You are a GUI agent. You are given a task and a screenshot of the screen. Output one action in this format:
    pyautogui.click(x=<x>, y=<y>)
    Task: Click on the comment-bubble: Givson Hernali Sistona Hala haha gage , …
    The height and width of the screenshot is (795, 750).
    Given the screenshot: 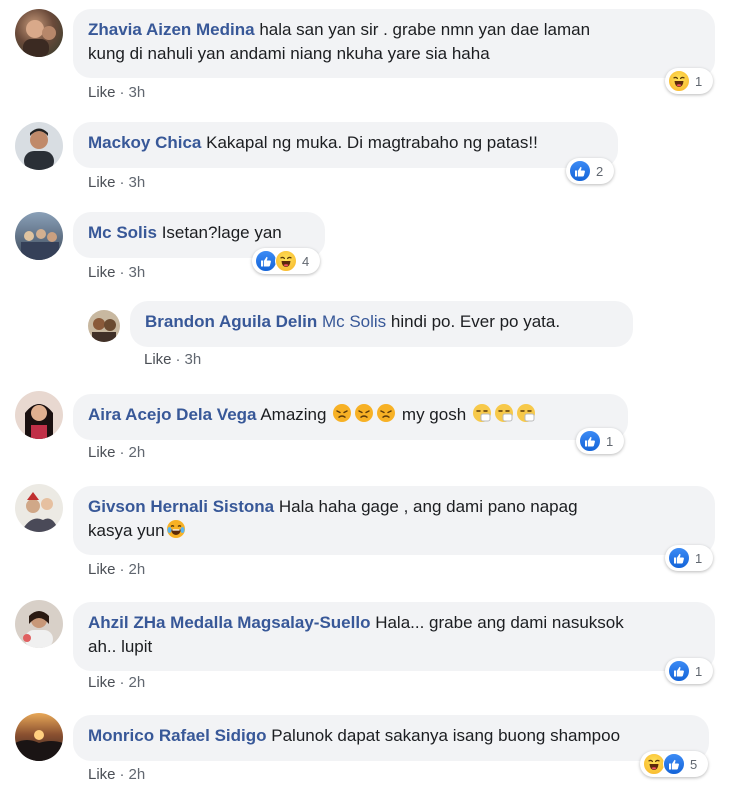 What is the action you would take?
    pyautogui.click(x=394, y=520)
    